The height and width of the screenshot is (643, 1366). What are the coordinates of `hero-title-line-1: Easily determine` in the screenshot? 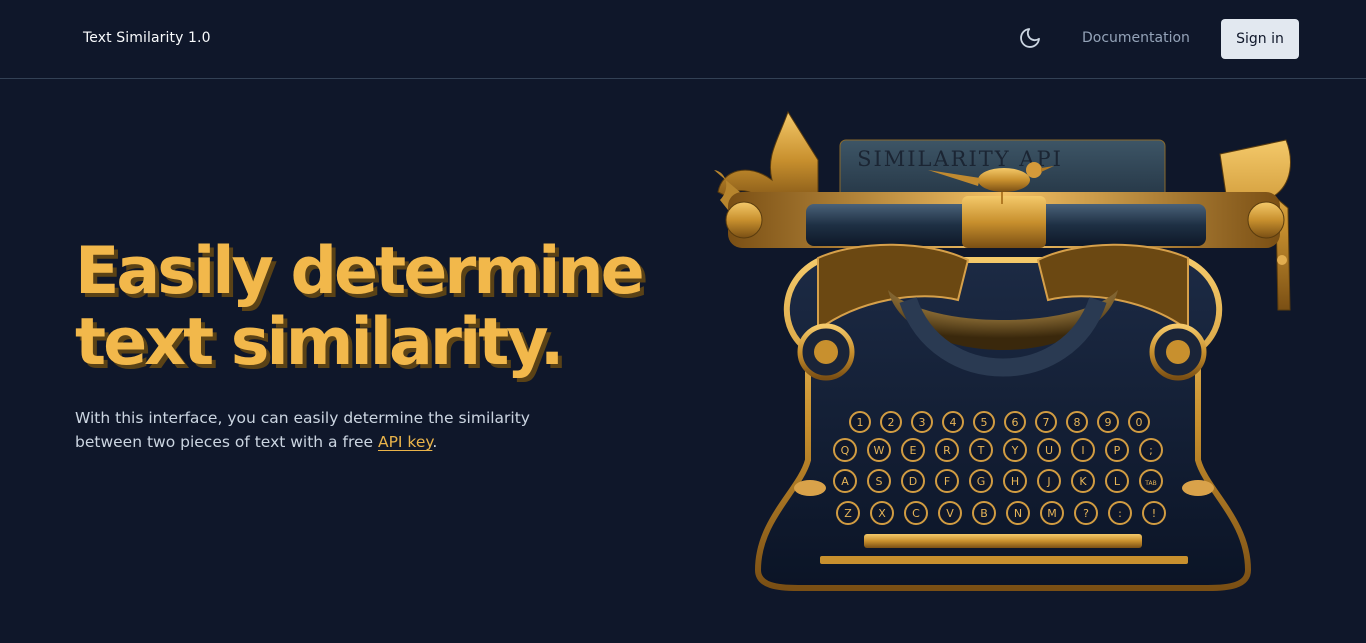 It's located at (360, 271).